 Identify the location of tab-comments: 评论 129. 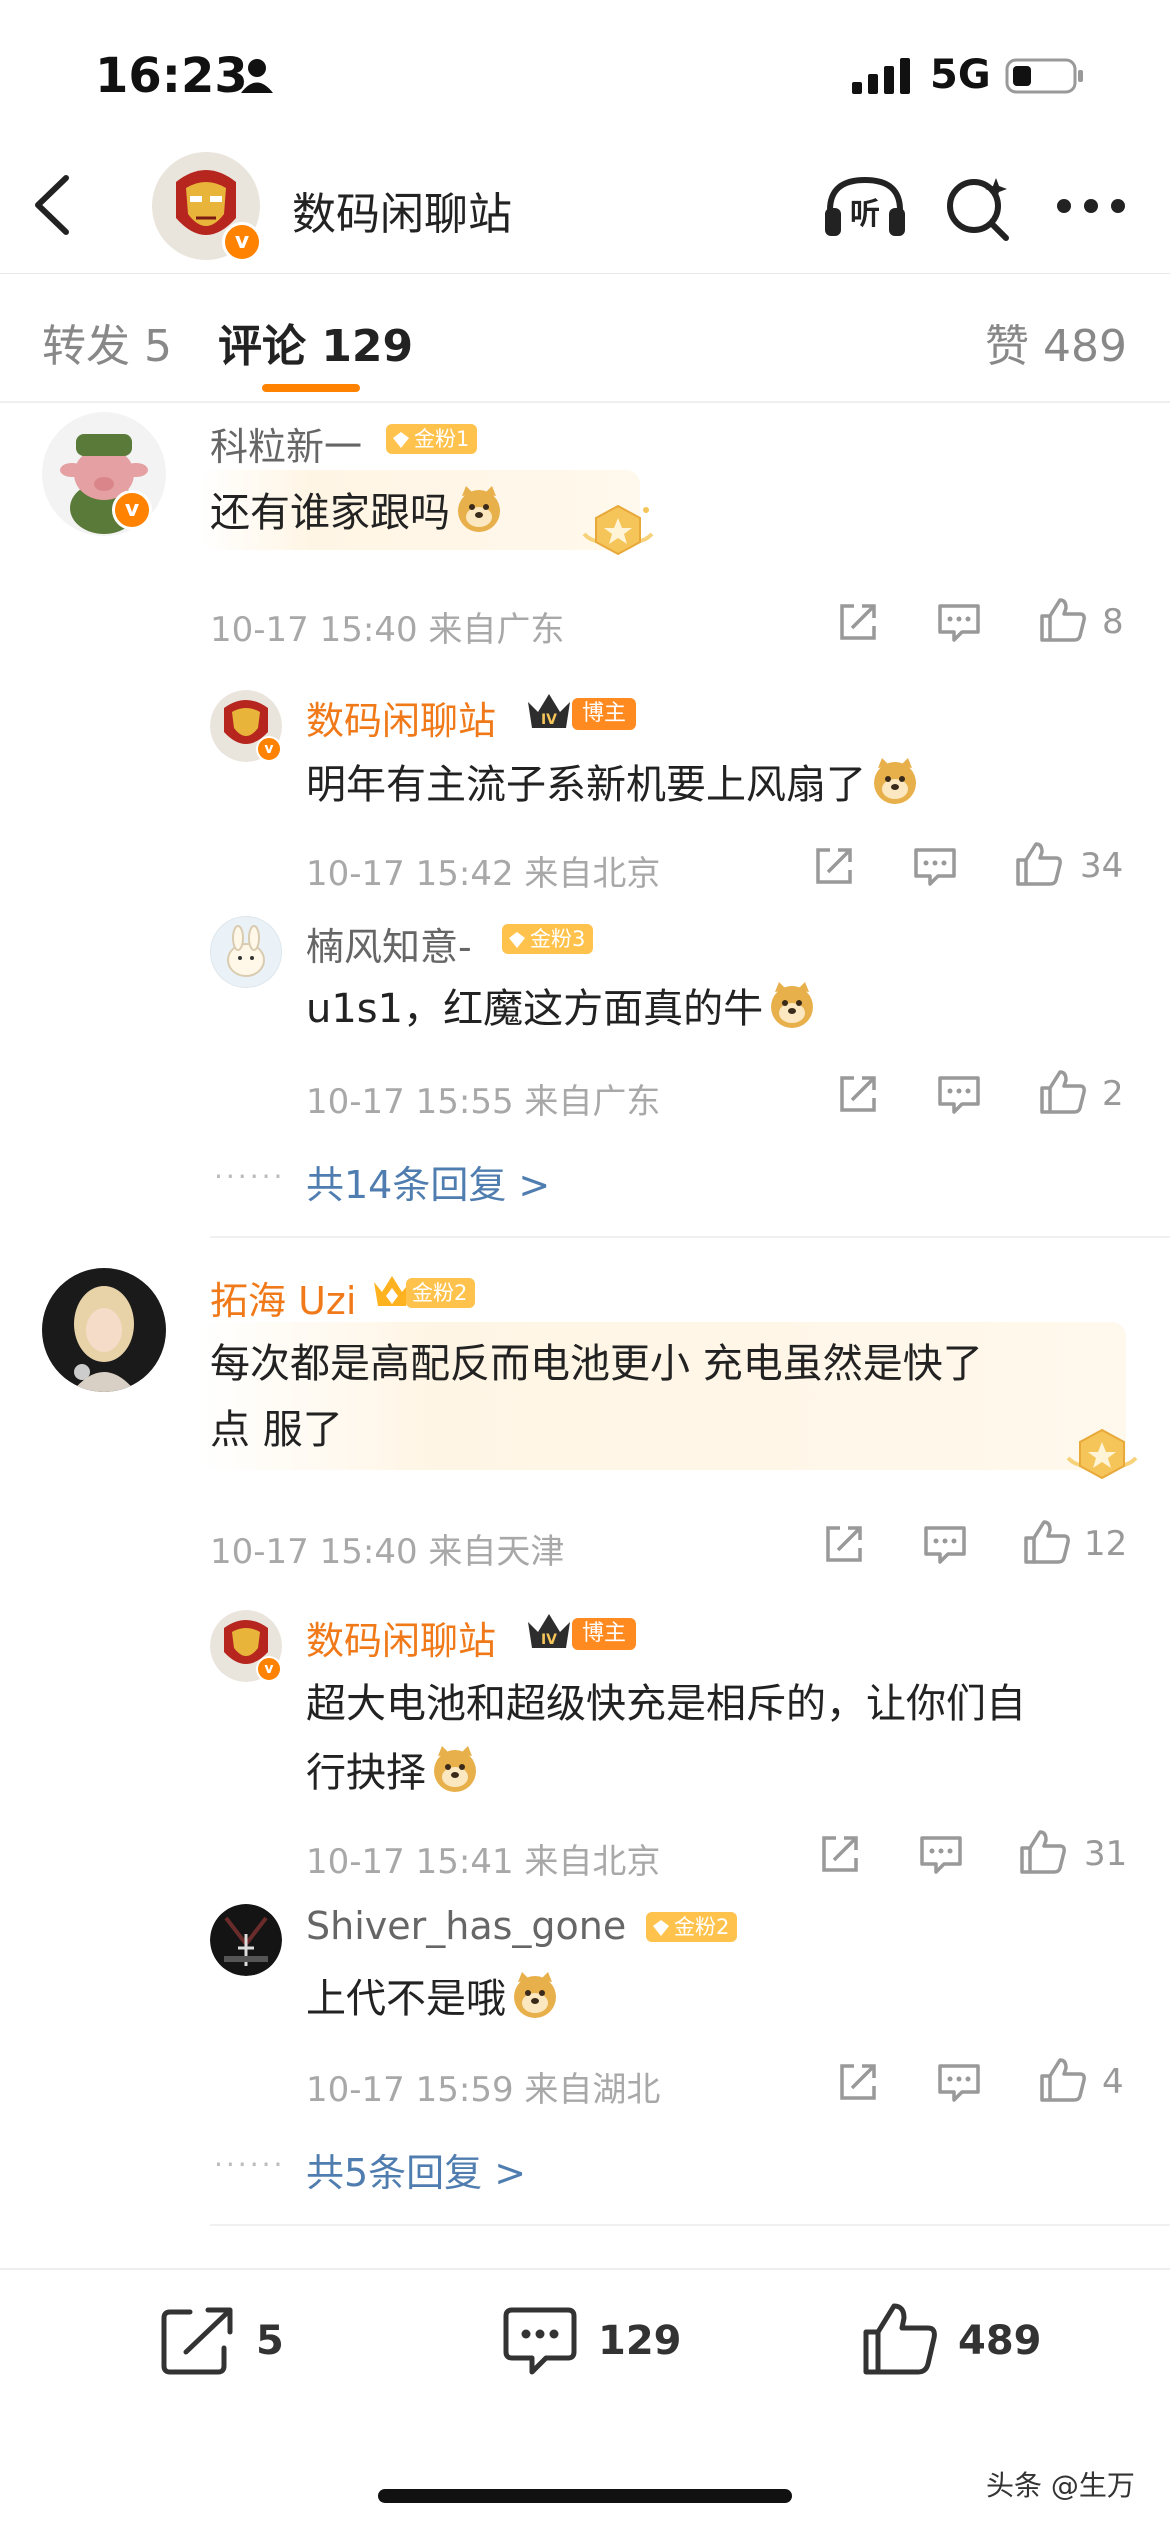
(315, 342).